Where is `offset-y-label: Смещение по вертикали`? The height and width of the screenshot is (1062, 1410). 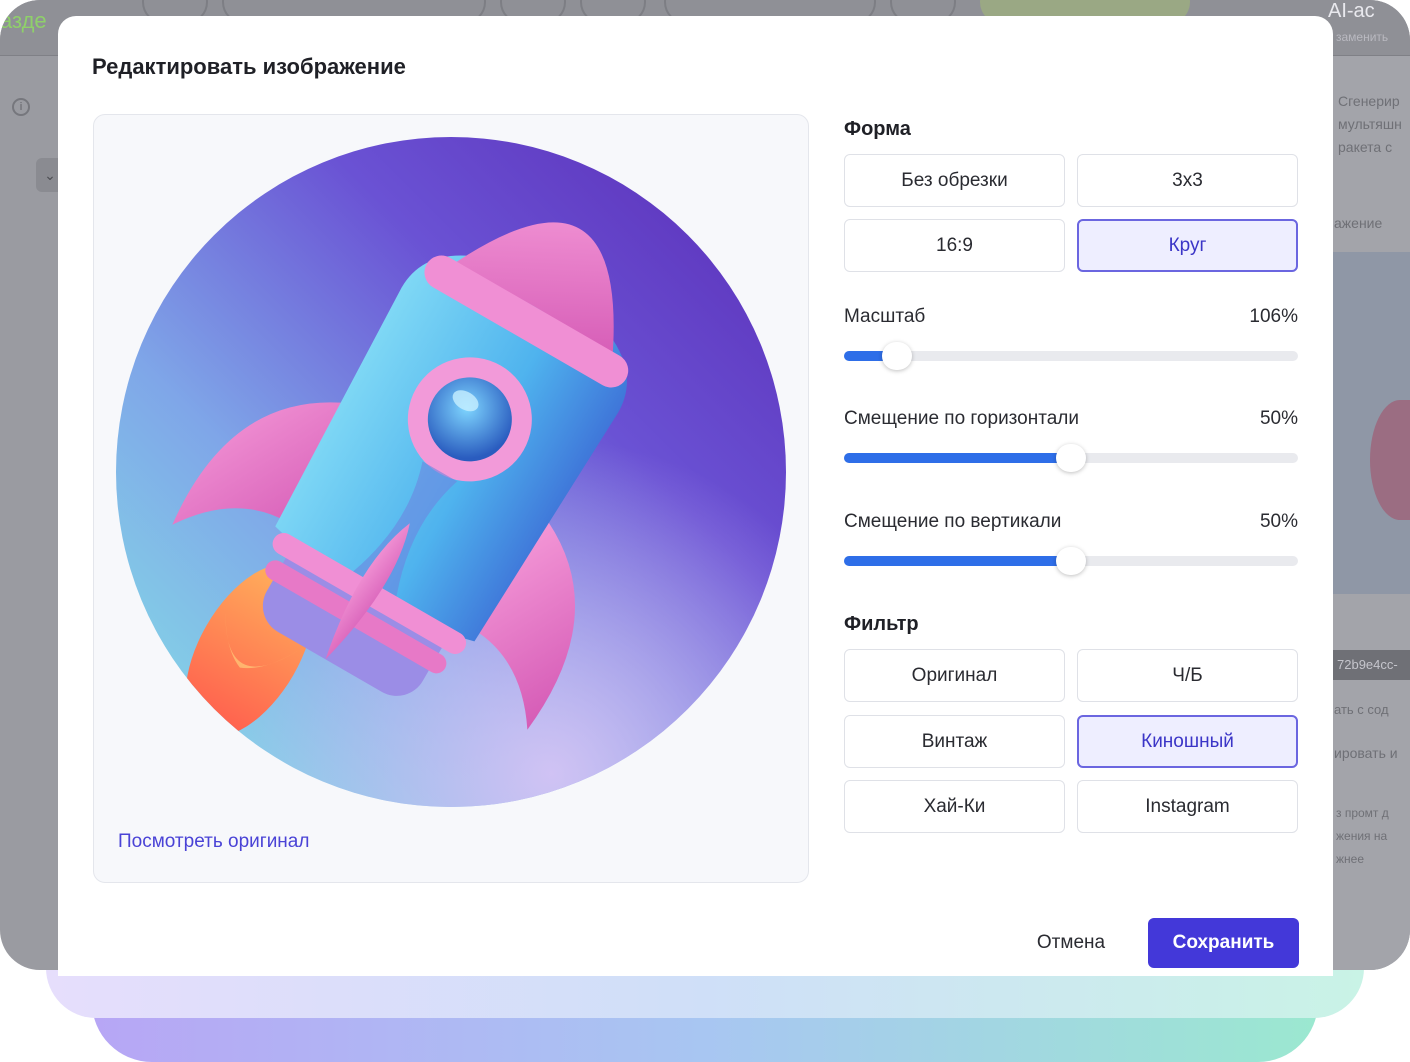
offset-y-label: Смещение по вертикали is located at coordinates (953, 521).